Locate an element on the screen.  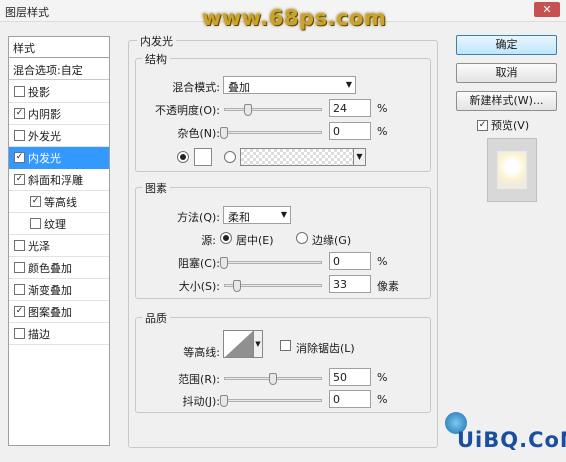
gradient-radio is located at coordinates (230, 157).